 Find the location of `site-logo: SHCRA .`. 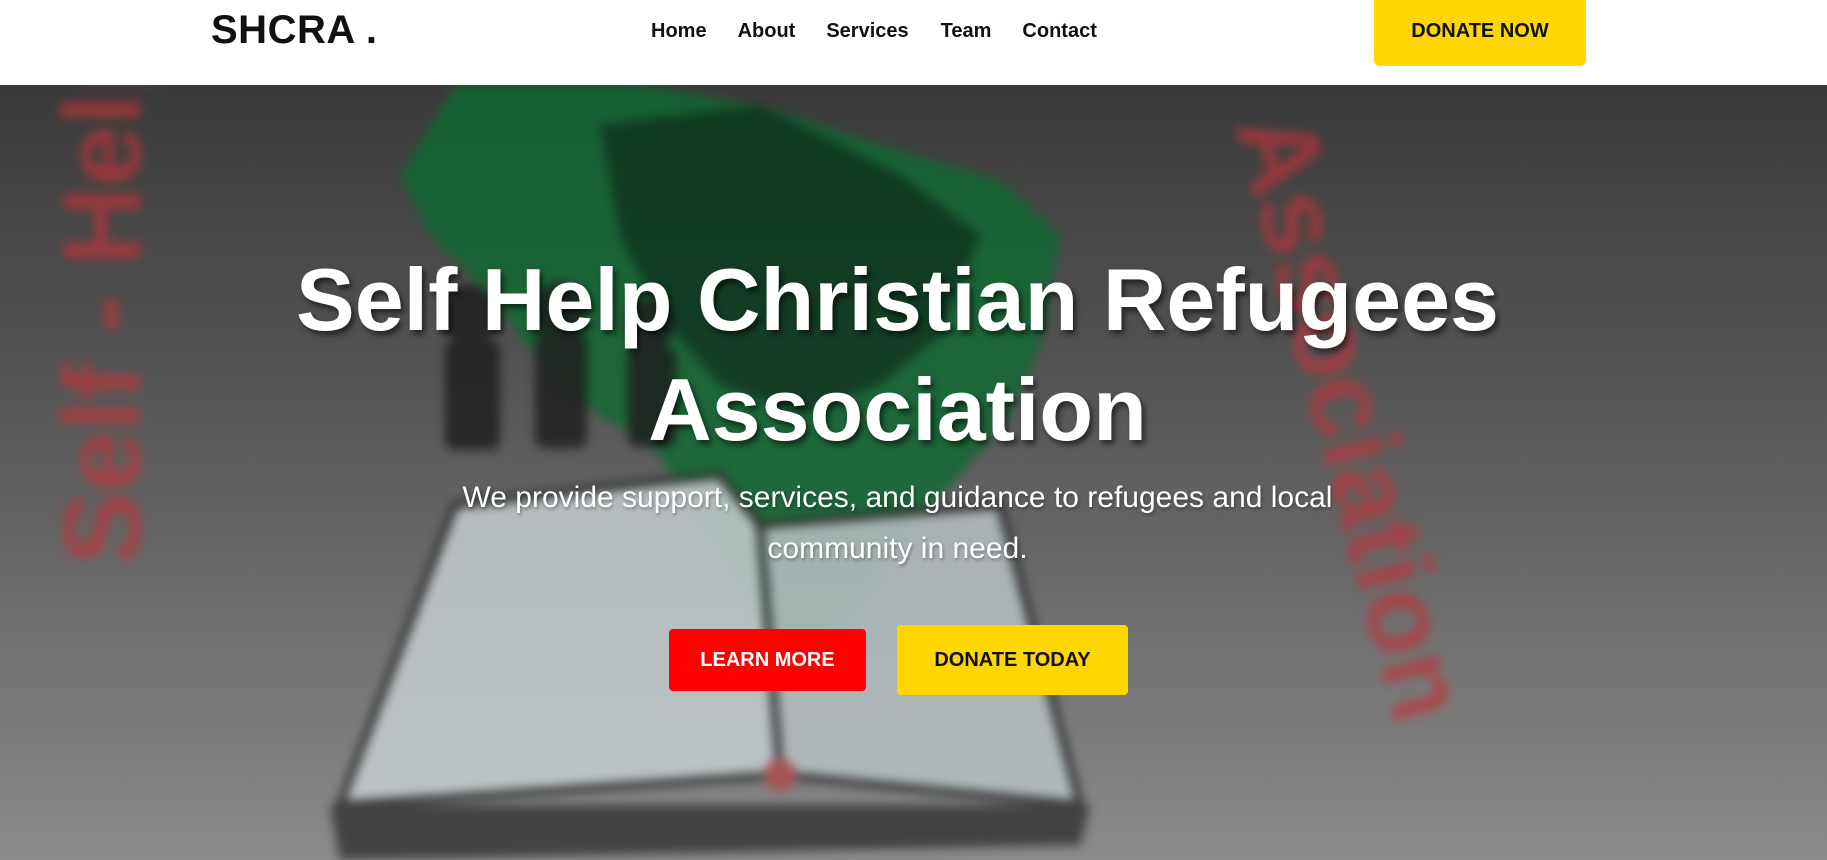

site-logo: SHCRA . is located at coordinates (294, 30).